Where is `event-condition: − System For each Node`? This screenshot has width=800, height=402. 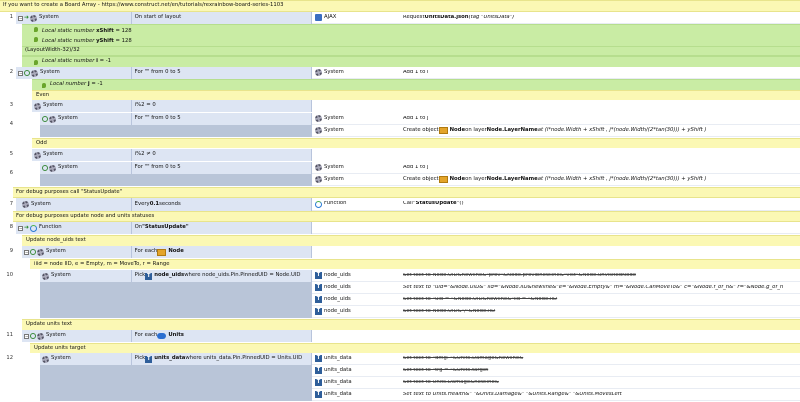 event-condition: − System For each Node is located at coordinates (167, 252).